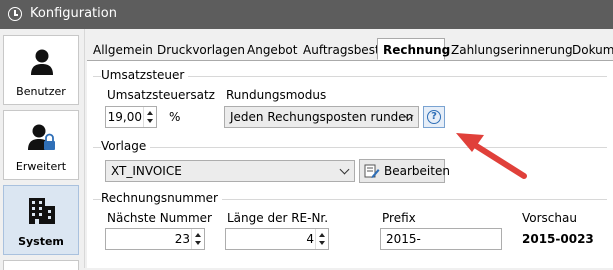 The image size is (613, 270). I want to click on template-select: XT_INVOICE, so click(230, 171).